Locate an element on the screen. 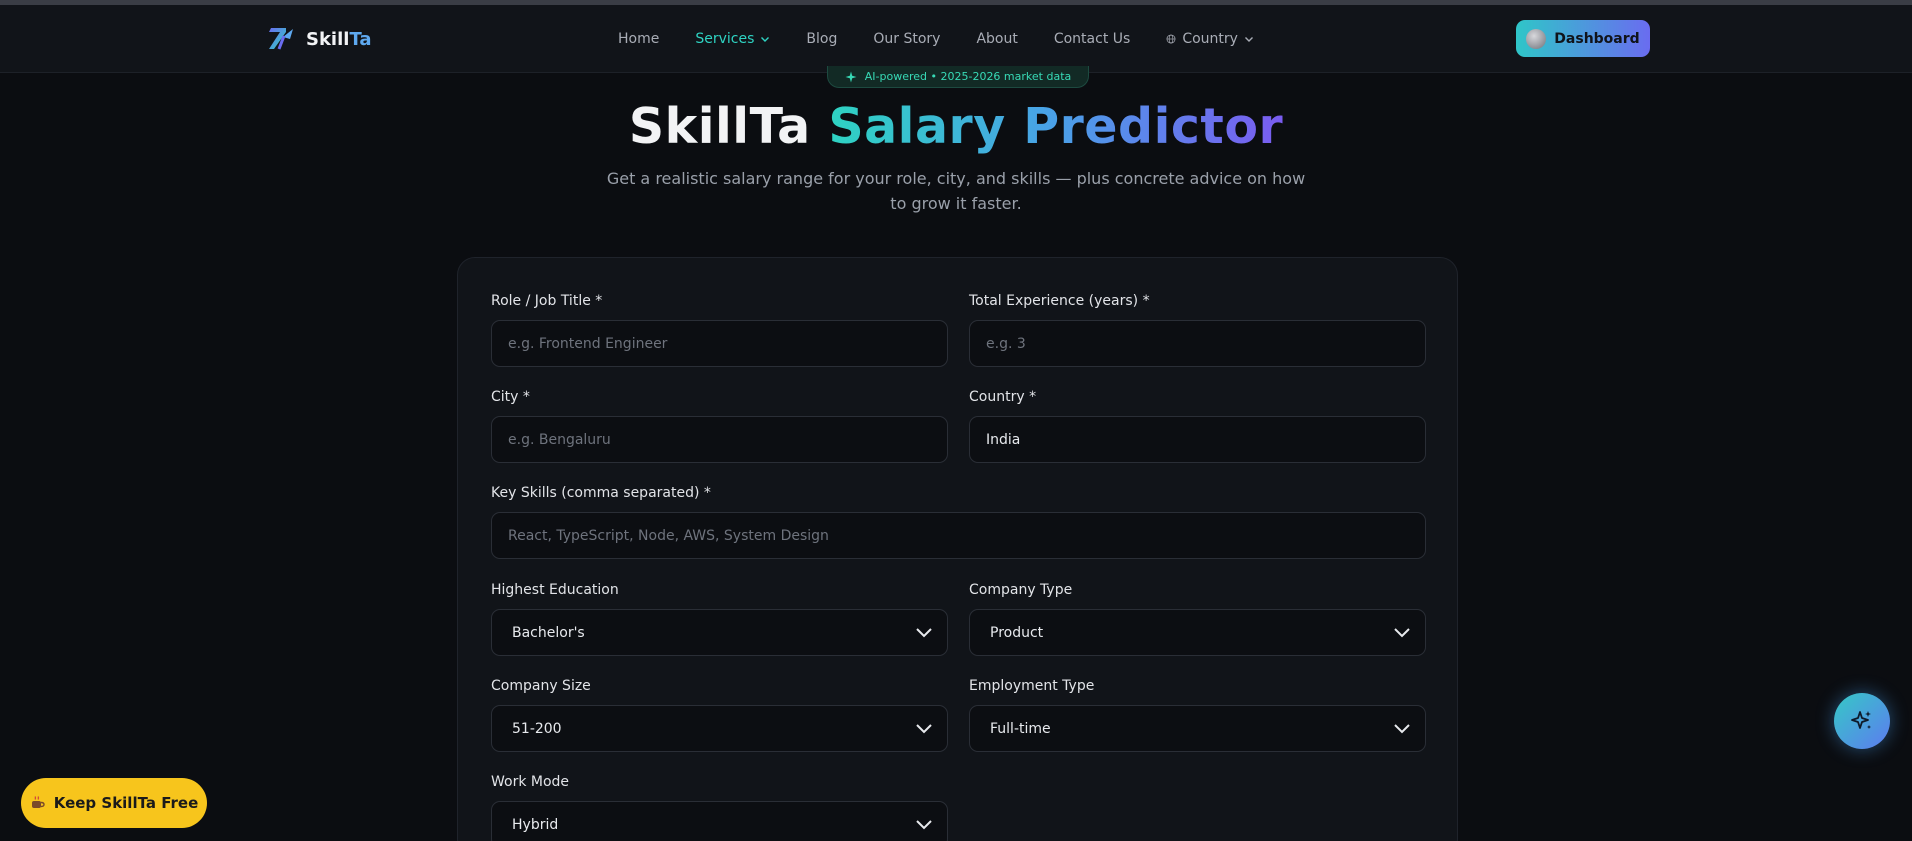 Image resolution: width=1912 pixels, height=841 pixels. page-title: SkillTa Salary Predictor is located at coordinates (956, 126).